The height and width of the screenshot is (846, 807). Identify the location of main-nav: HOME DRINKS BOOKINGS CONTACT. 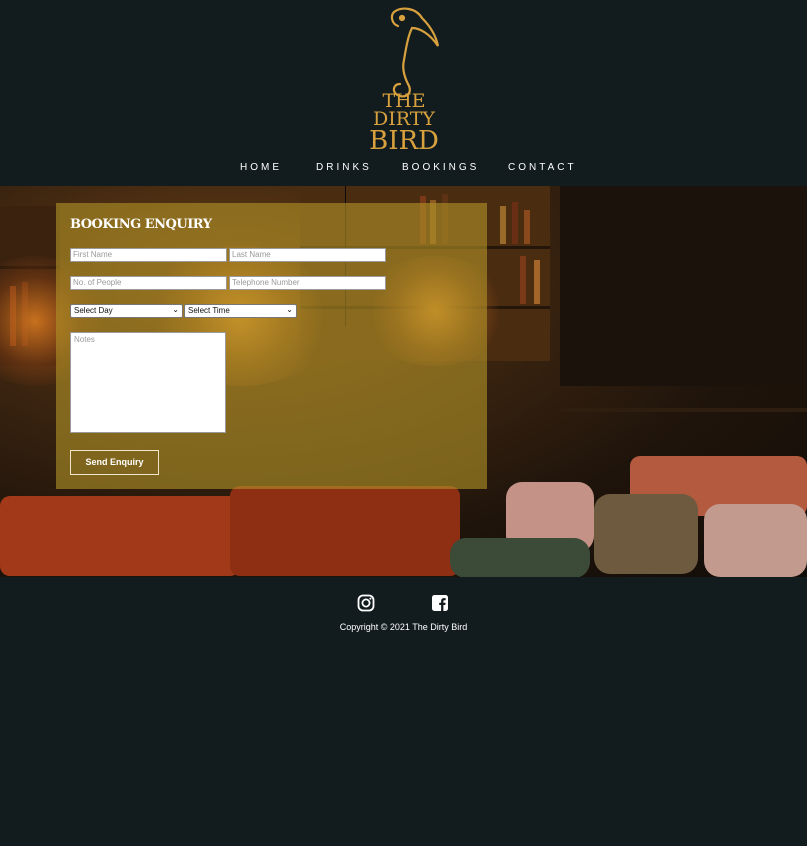
(403, 170).